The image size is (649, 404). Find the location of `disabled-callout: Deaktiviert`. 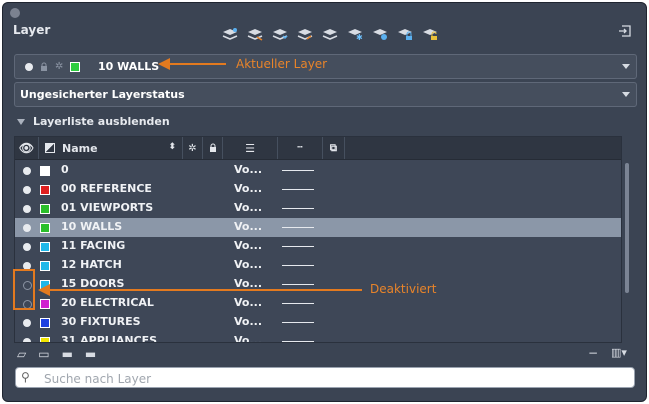

disabled-callout: Deaktiviert is located at coordinates (403, 289).